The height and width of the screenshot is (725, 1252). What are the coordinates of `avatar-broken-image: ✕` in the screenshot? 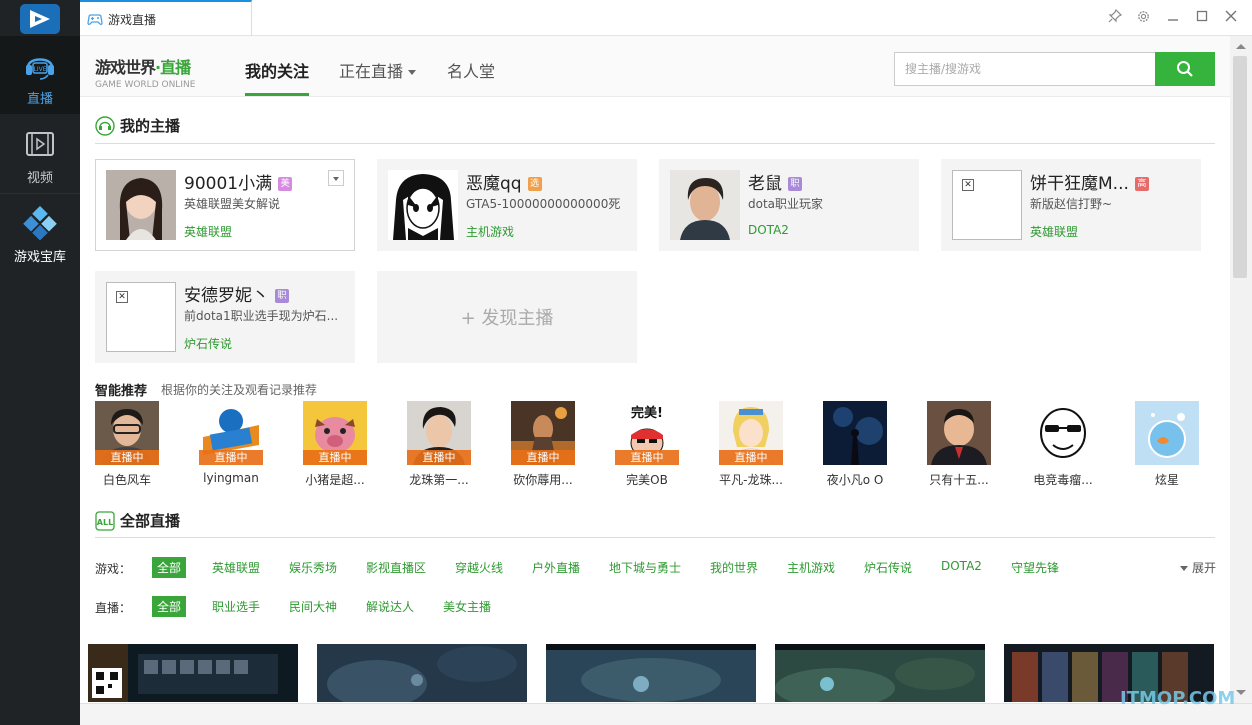 It's located at (987, 205).